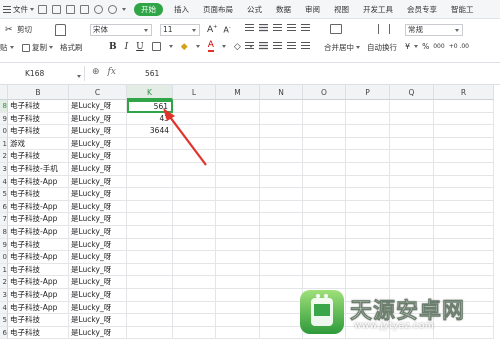 This screenshot has width=500, height=339. What do you see at coordinates (305, 28) in the screenshot?
I see `outdent-icon` at bounding box center [305, 28].